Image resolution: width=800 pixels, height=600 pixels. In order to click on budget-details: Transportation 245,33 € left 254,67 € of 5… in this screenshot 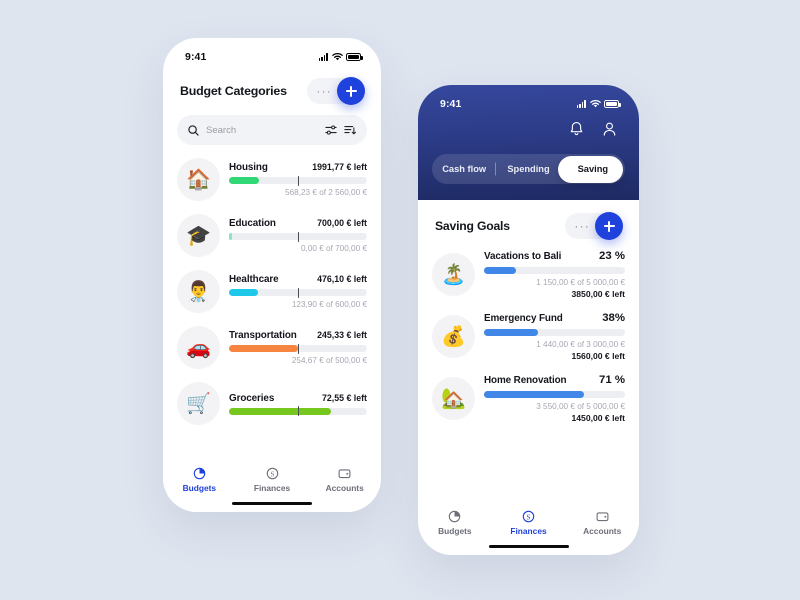, I will do `click(298, 347)`.